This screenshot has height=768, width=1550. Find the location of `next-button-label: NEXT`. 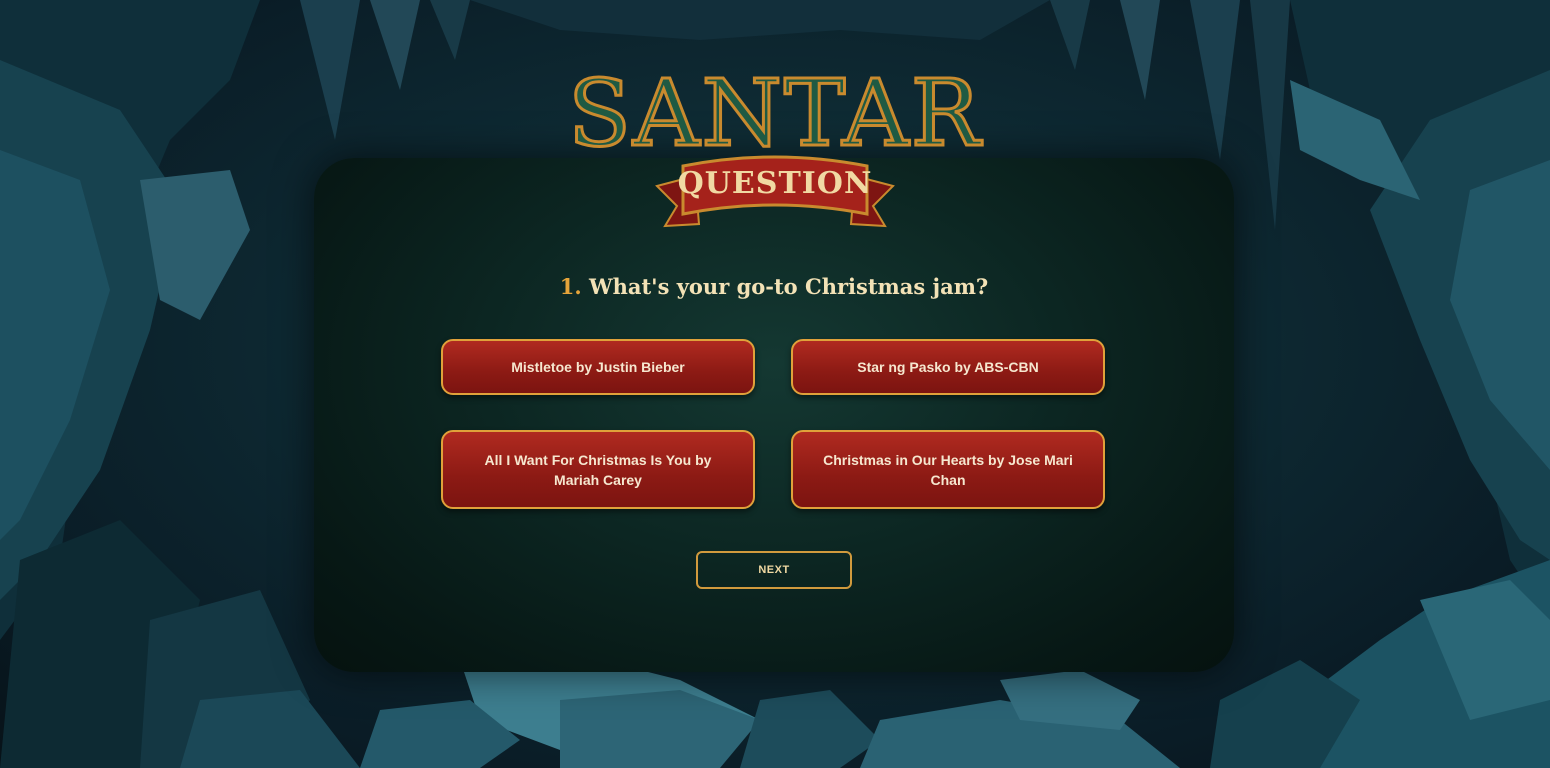

next-button-label: NEXT is located at coordinates (774, 570).